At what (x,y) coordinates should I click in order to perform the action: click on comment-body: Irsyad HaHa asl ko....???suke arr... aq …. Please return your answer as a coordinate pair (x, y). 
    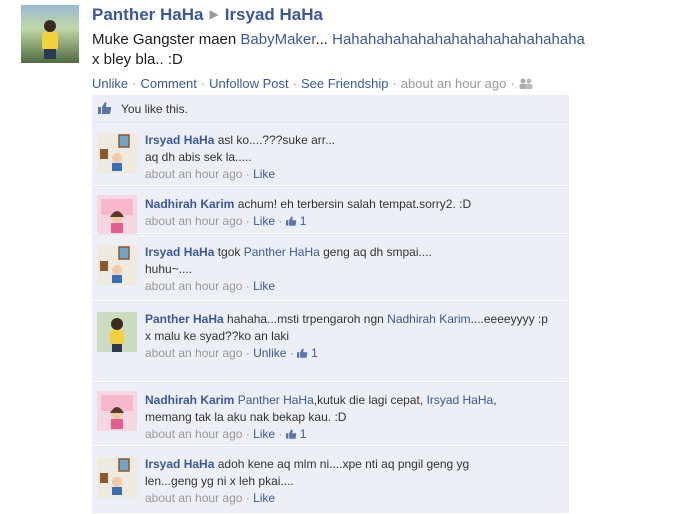
    Looking at the image, I should click on (352, 157).